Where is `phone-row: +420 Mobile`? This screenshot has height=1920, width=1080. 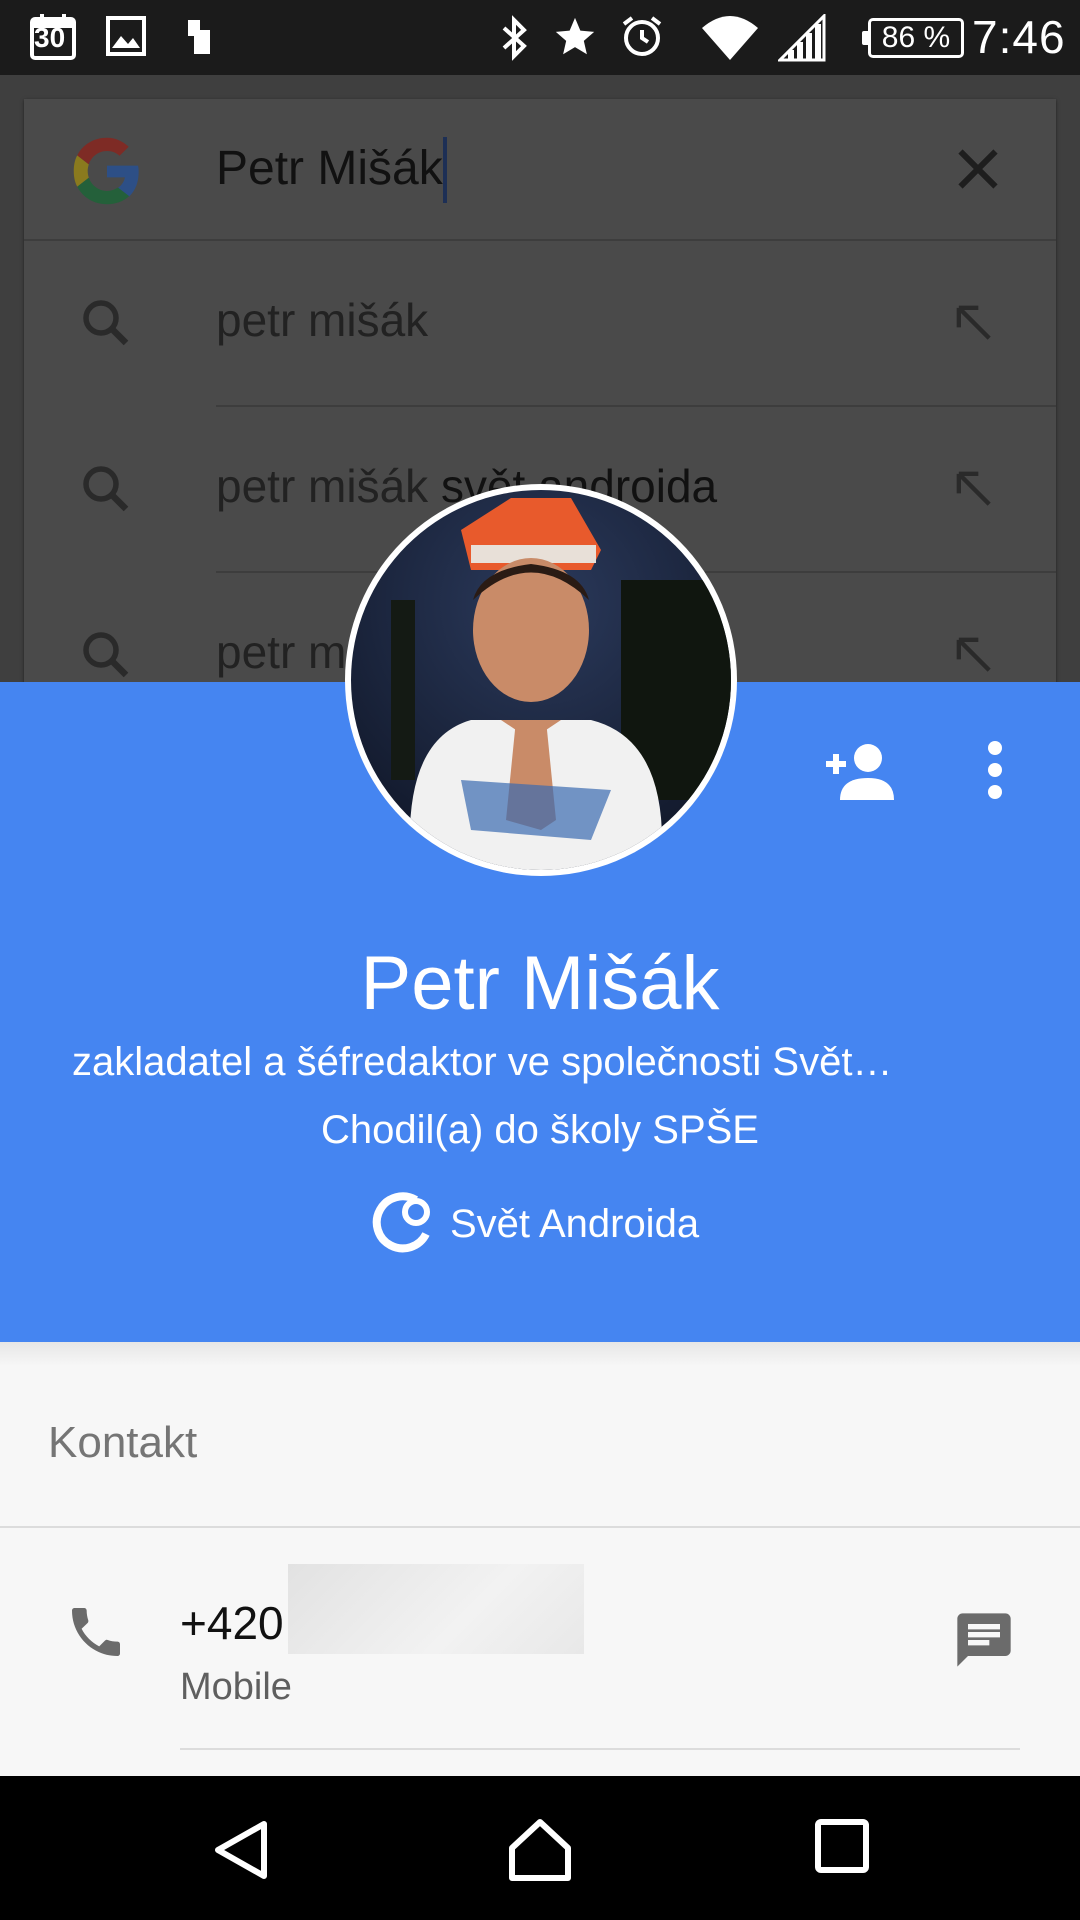 phone-row: +420 Mobile is located at coordinates (540, 1638).